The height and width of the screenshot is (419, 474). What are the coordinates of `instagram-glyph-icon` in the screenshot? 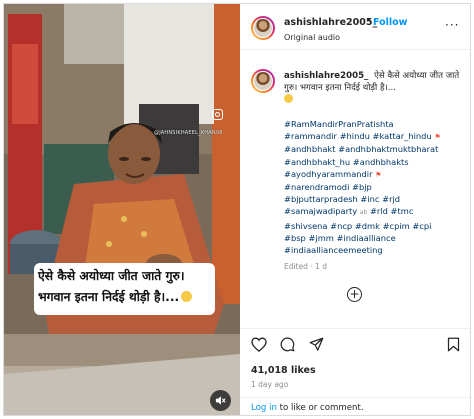 It's located at (217, 114).